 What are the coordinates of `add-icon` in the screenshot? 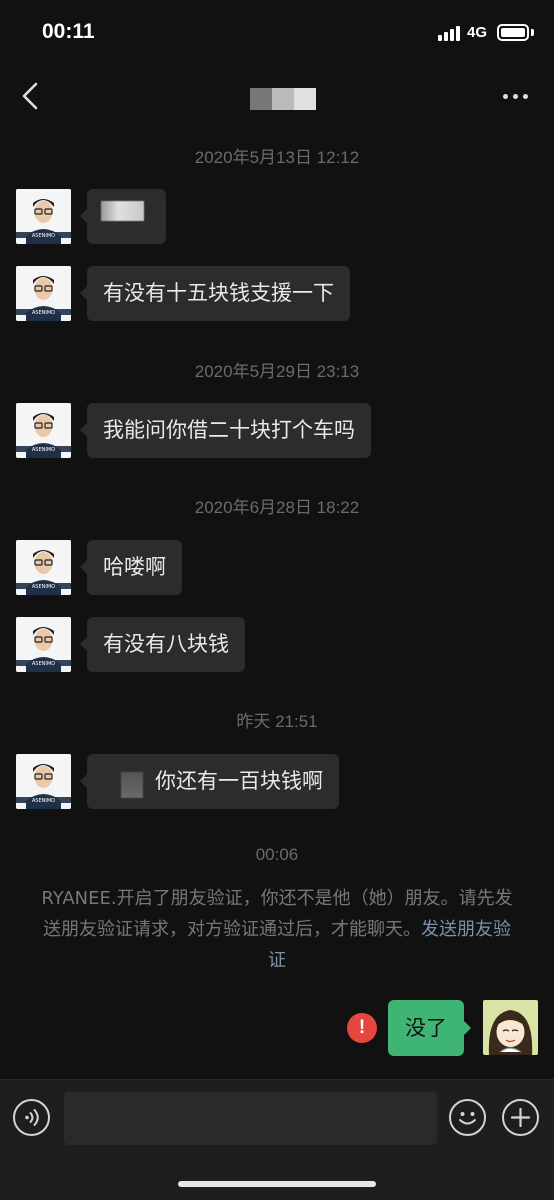 It's located at (520, 1117).